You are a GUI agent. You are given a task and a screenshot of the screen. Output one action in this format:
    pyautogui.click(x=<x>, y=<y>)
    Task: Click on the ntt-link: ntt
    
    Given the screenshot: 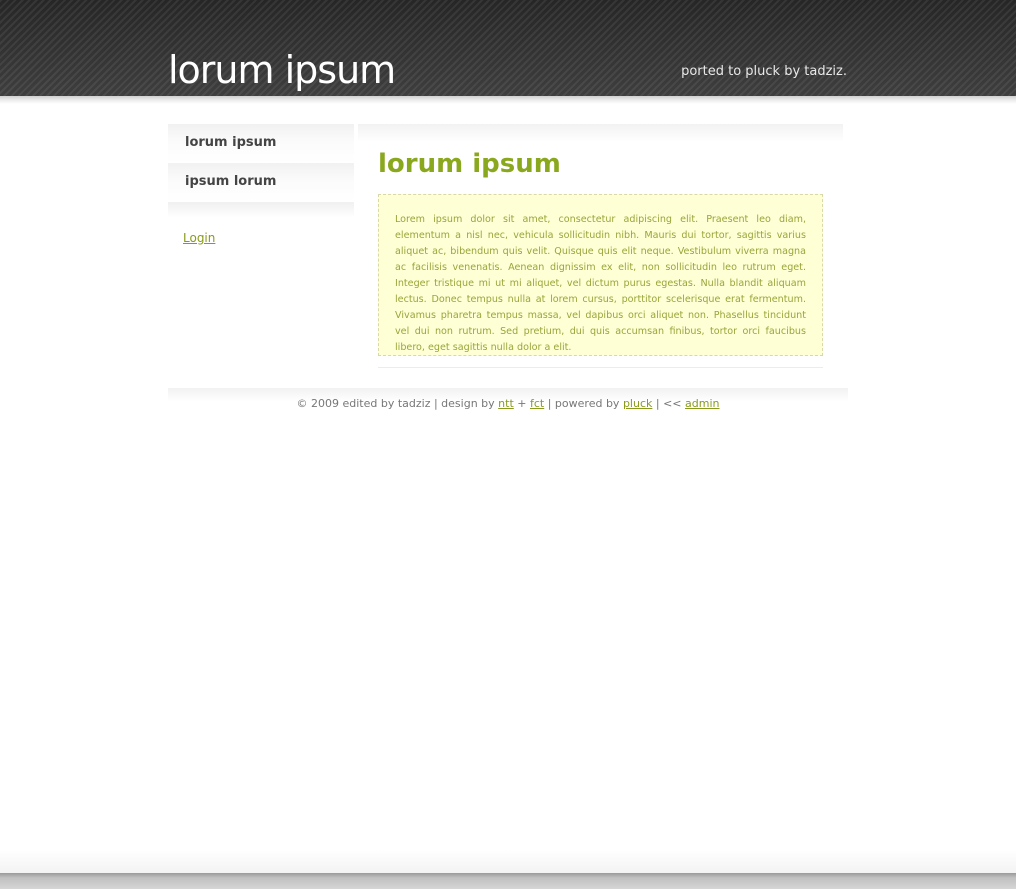 What is the action you would take?
    pyautogui.click(x=506, y=403)
    